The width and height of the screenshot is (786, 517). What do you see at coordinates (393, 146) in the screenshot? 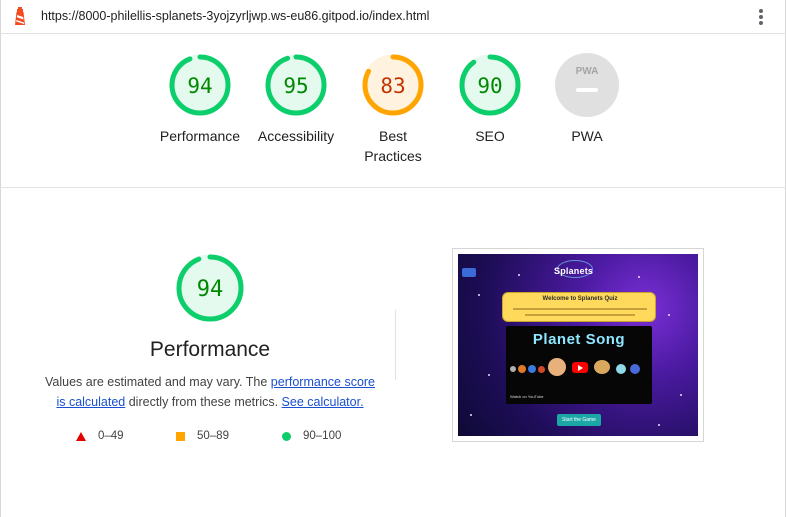
I see `gauge-best-practices-label: Best Practices` at bounding box center [393, 146].